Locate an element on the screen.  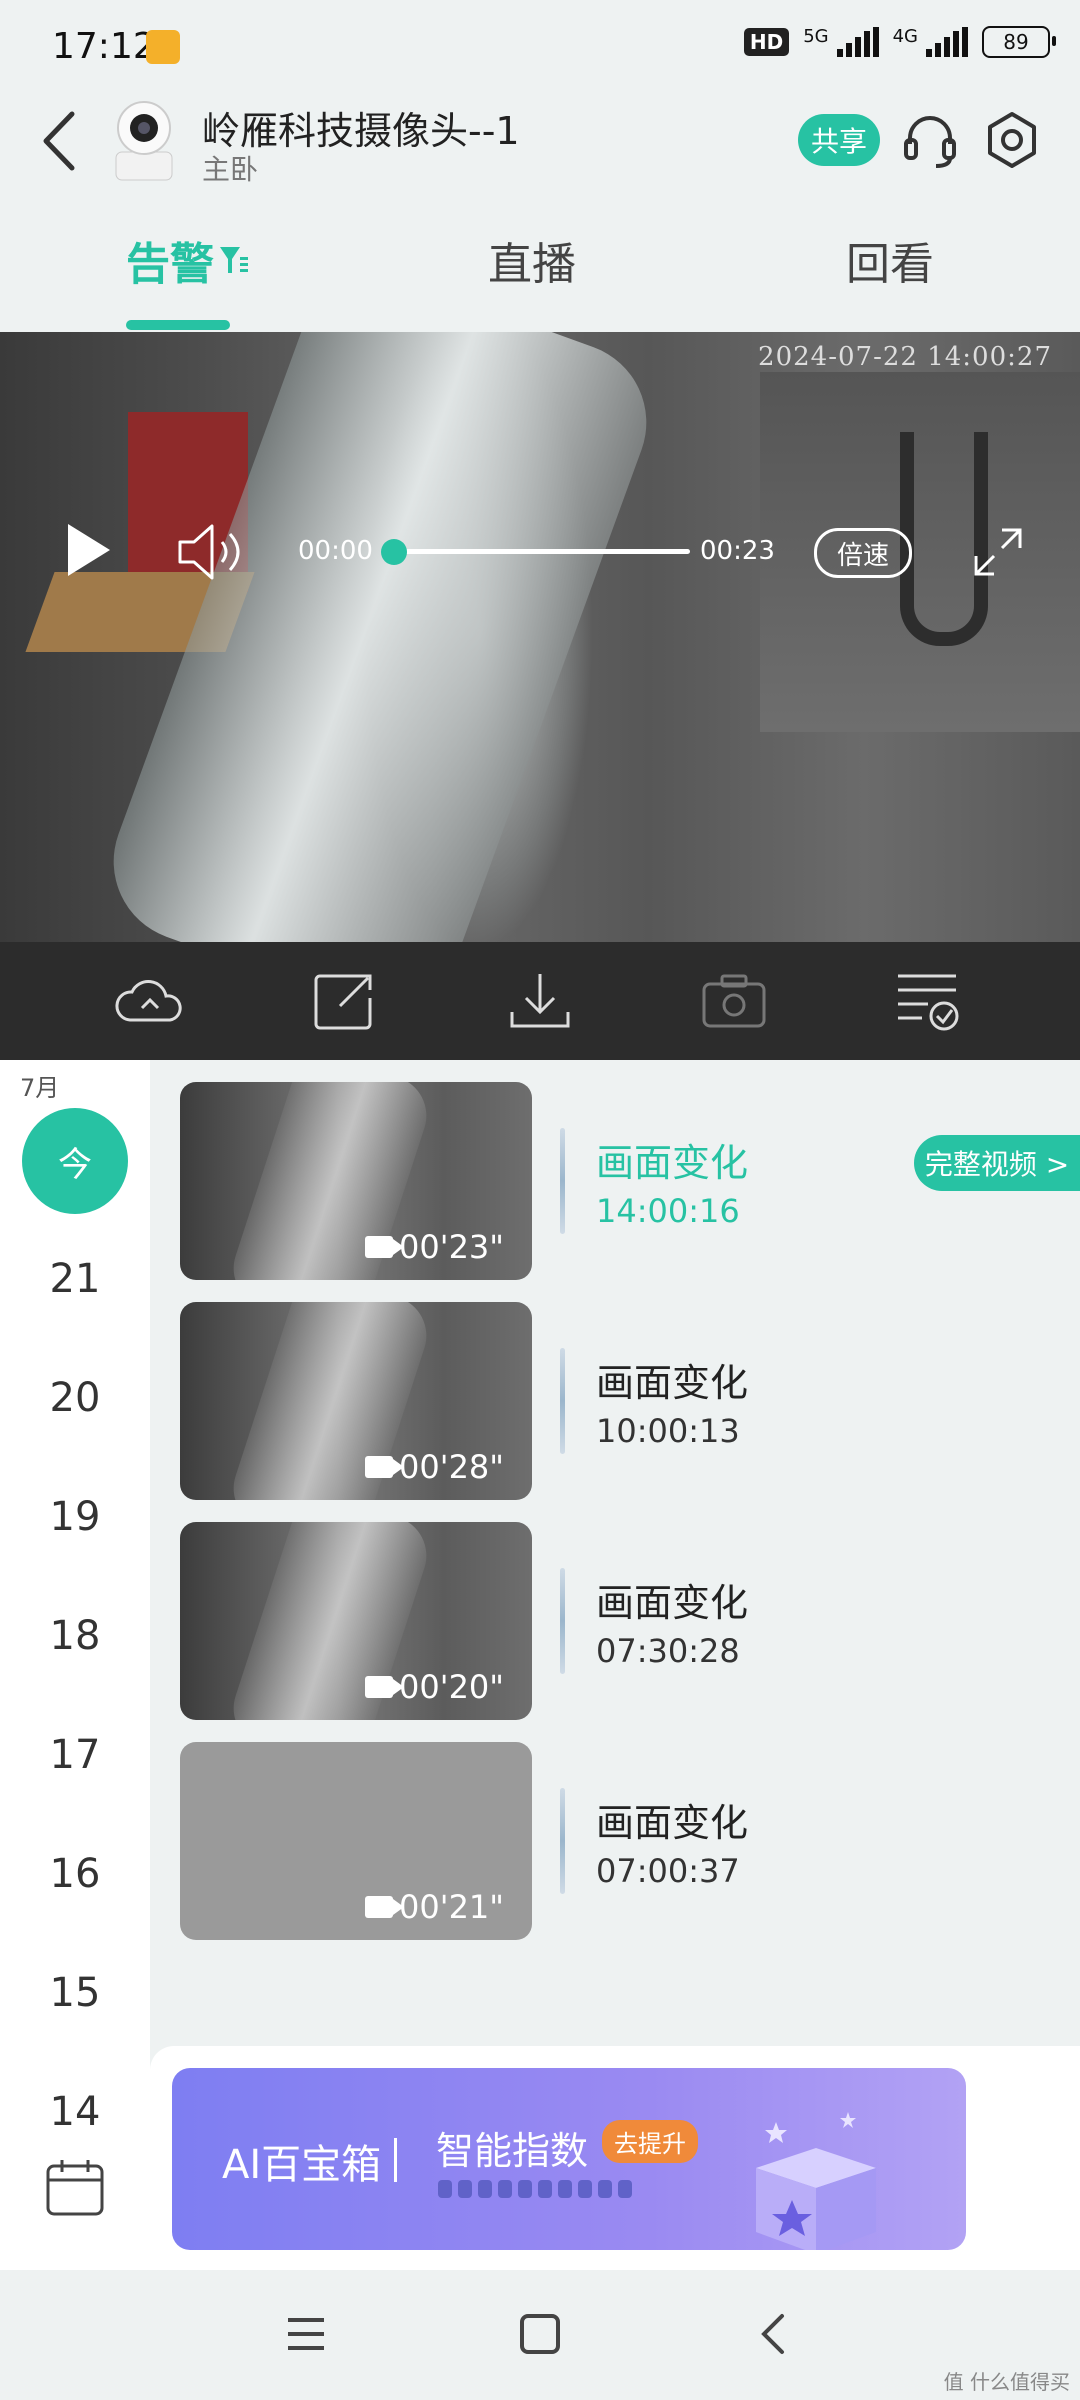
signal-icon is located at coordinates (857, 42).